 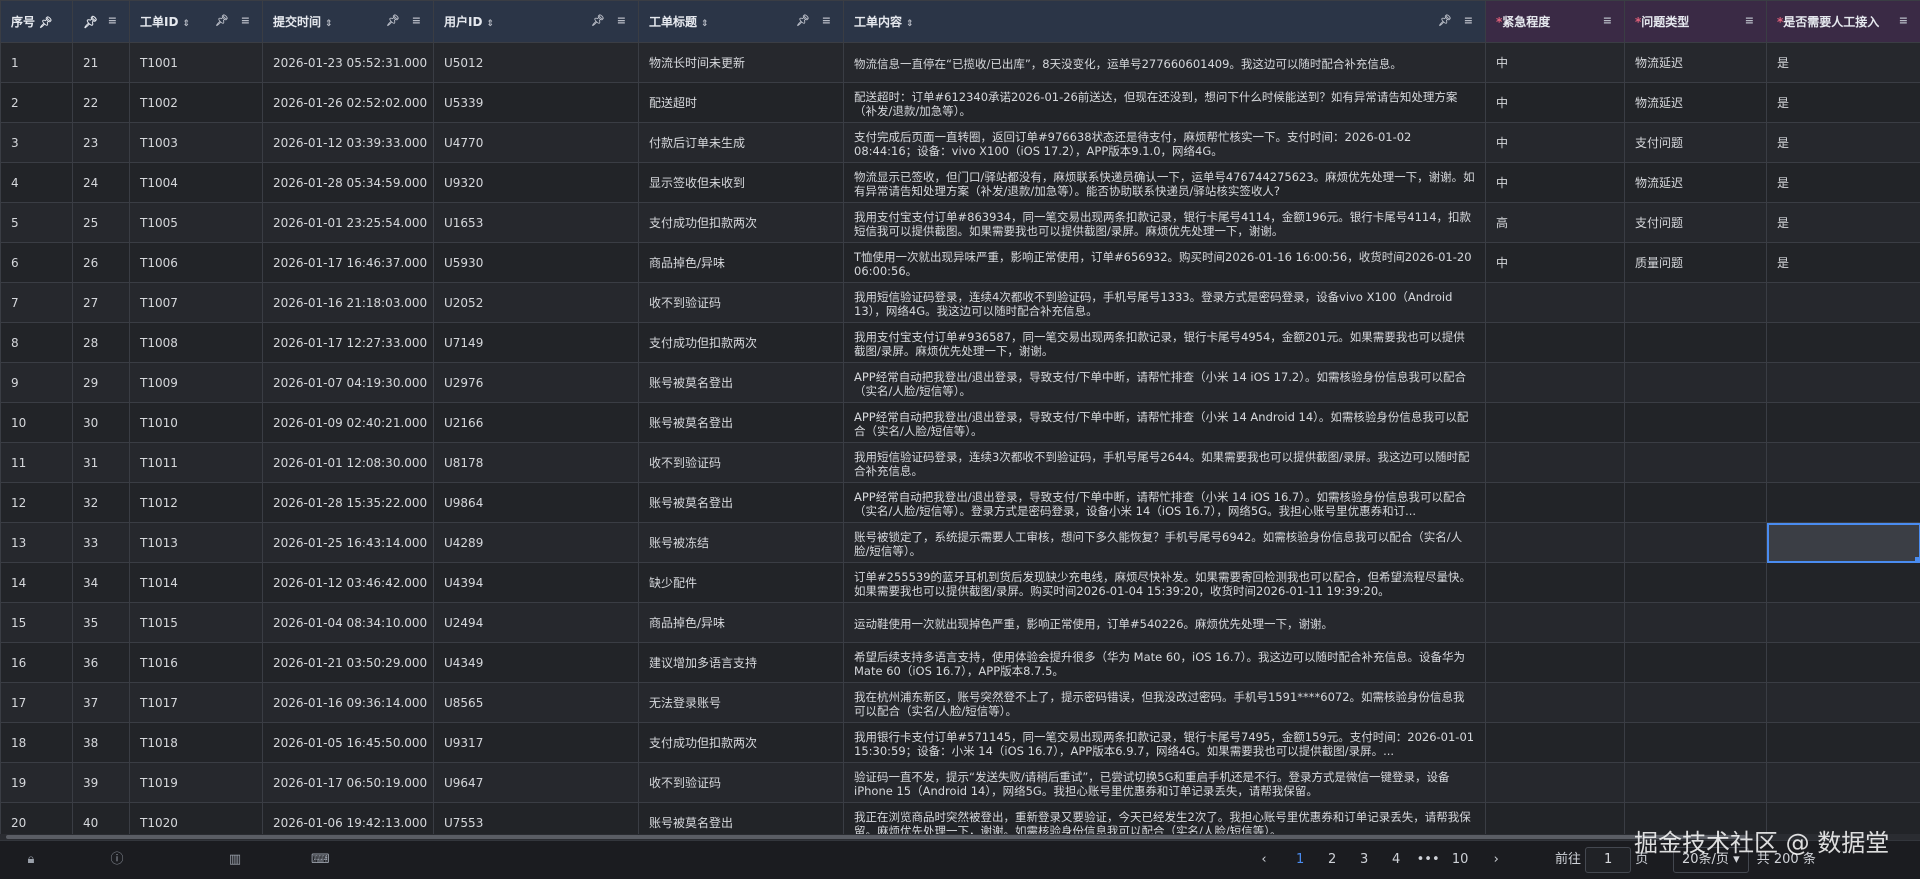 I want to click on cell-title: 建议增加多语言支持, so click(x=741, y=663).